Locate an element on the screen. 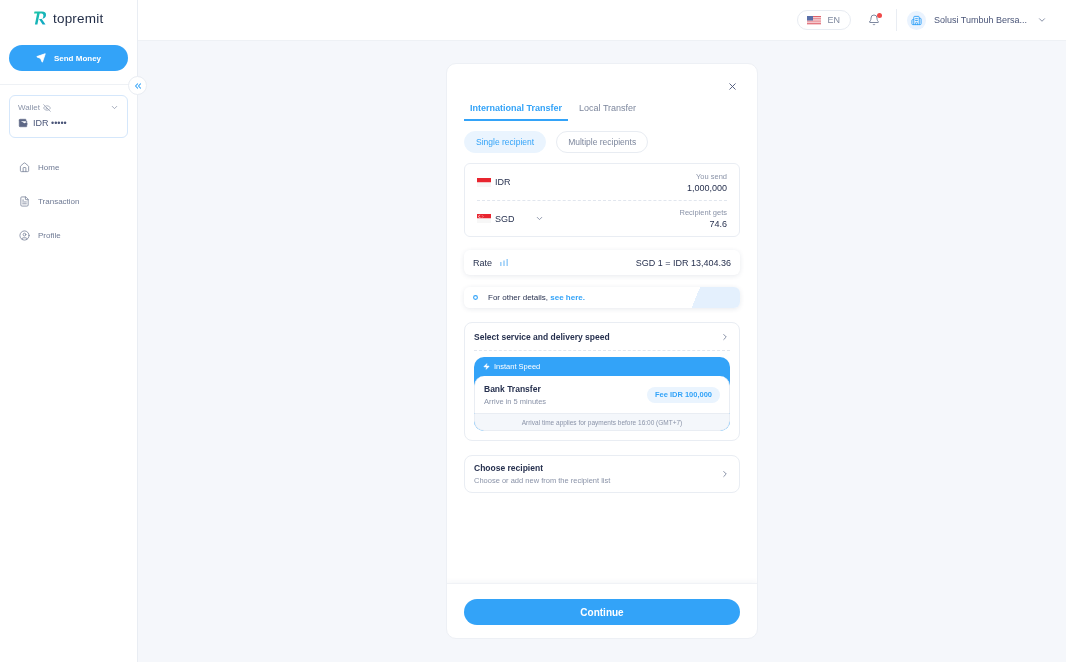  home-icon is located at coordinates (24, 167).